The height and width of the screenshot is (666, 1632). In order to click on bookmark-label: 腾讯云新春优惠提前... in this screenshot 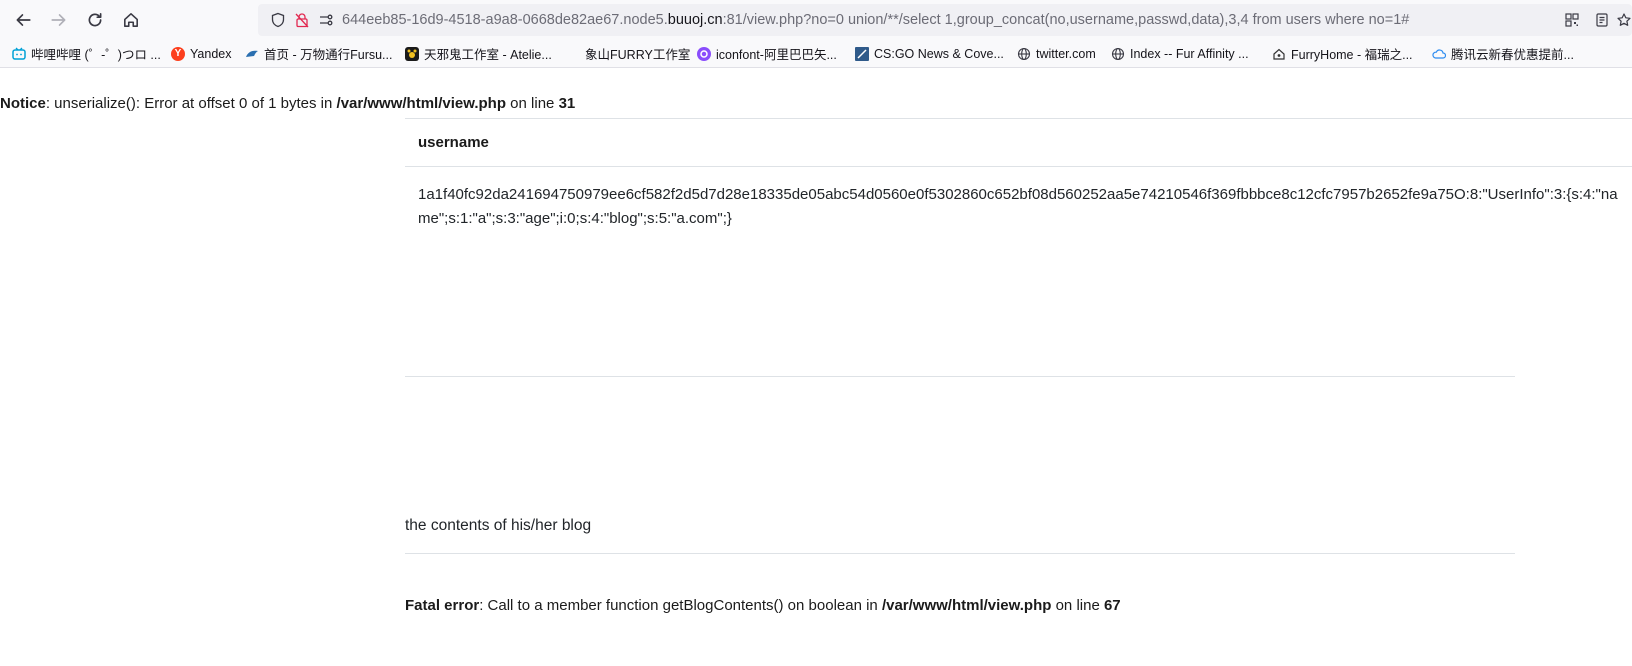, I will do `click(1512, 55)`.